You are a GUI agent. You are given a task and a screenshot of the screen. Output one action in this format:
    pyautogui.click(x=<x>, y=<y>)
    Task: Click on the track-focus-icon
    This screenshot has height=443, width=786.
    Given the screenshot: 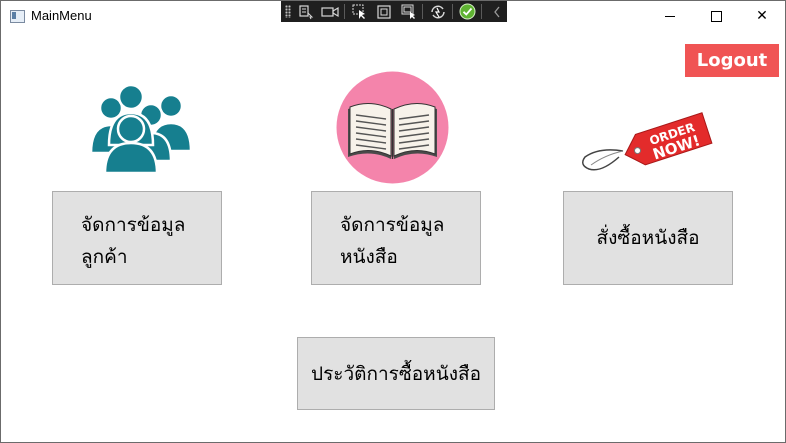 What is the action you would take?
    pyautogui.click(x=409, y=11)
    